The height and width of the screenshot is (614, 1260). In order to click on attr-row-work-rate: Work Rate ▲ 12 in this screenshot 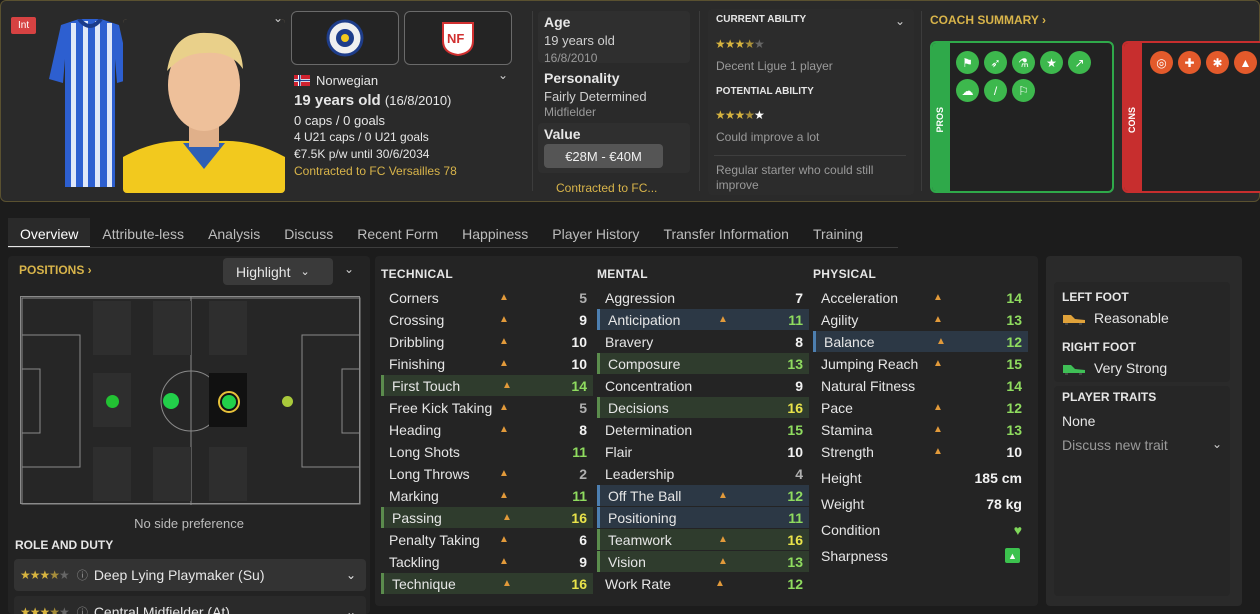, I will do `click(703, 583)`.